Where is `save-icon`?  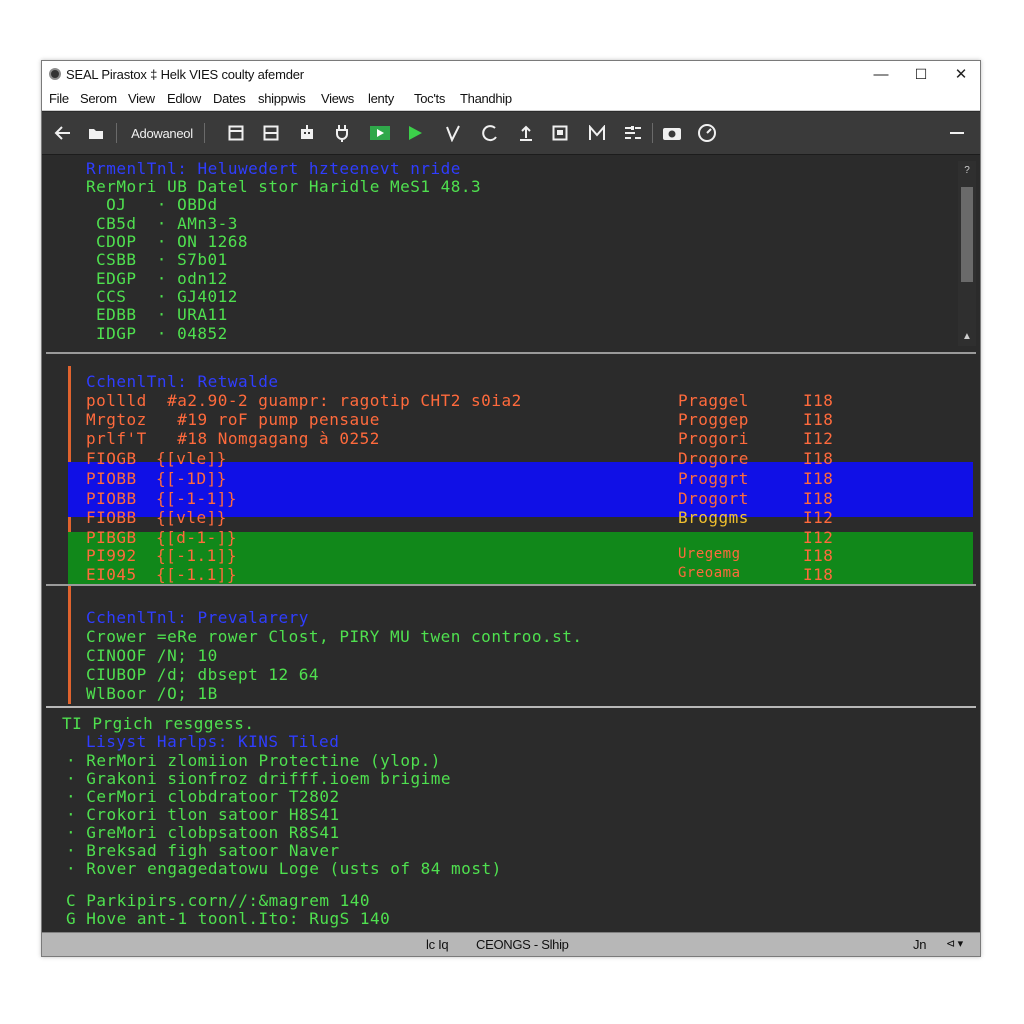 save-icon is located at coordinates (560, 133).